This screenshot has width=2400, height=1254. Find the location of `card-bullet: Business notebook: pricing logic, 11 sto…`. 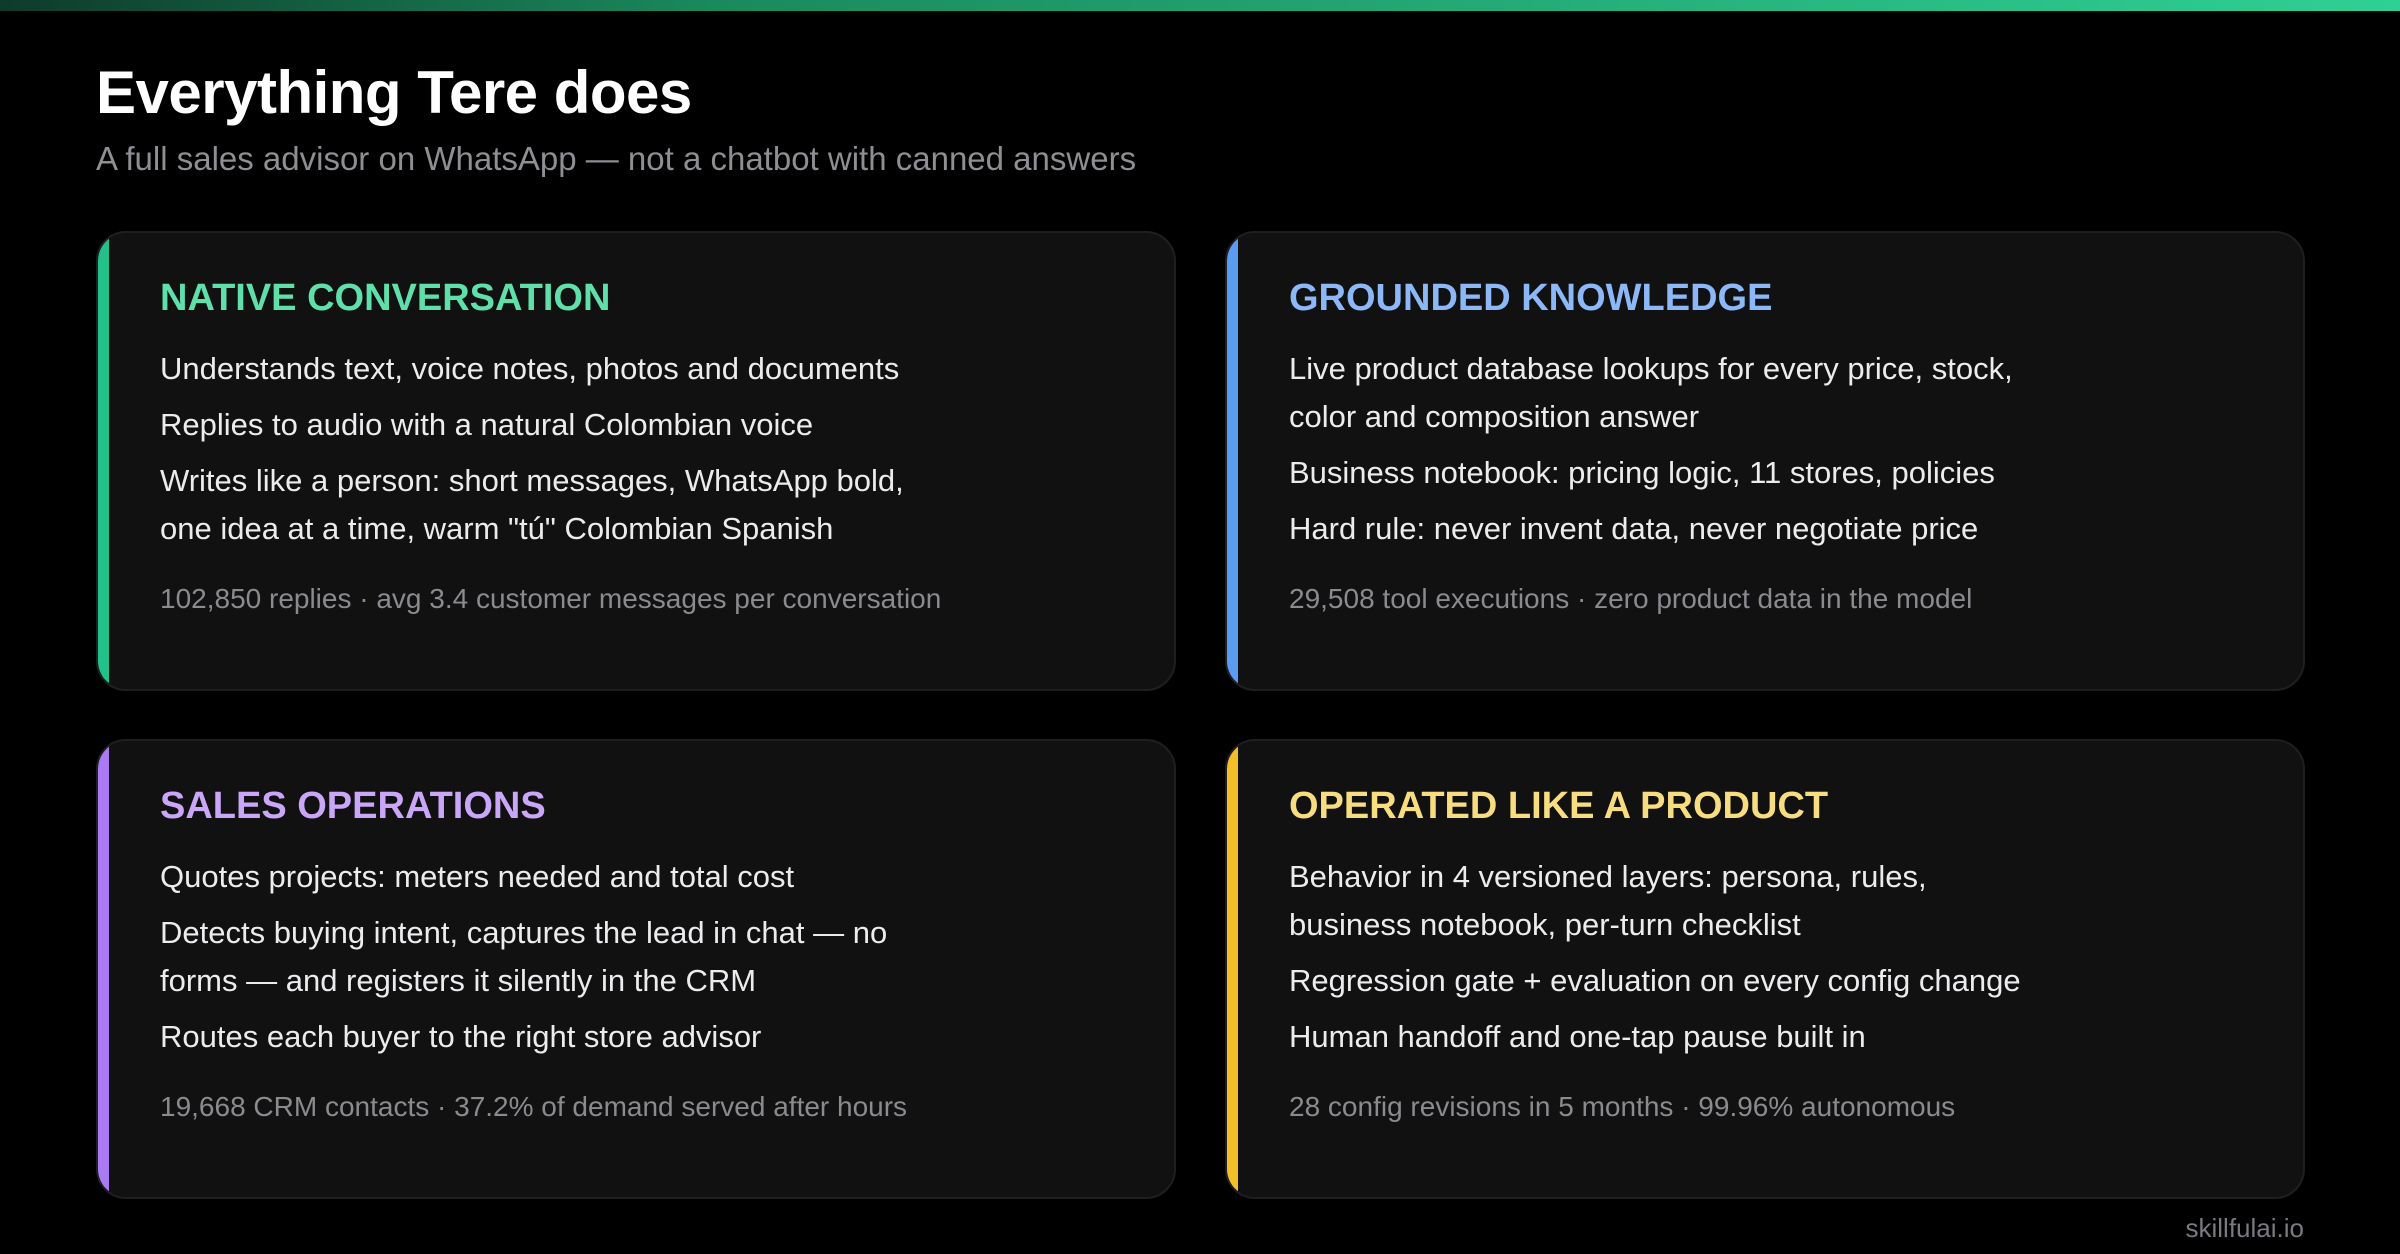

card-bullet: Business notebook: pricing logic, 11 sto… is located at coordinates (1642, 472).